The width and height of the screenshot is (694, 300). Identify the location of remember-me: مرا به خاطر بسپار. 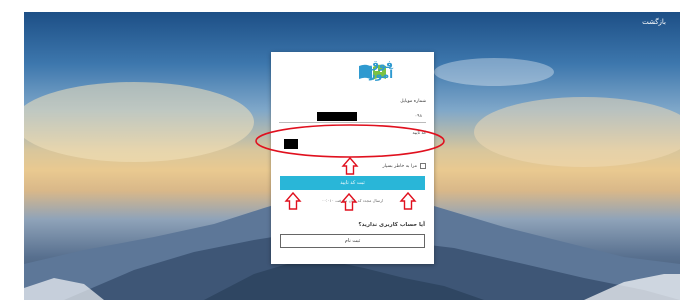
(404, 166).